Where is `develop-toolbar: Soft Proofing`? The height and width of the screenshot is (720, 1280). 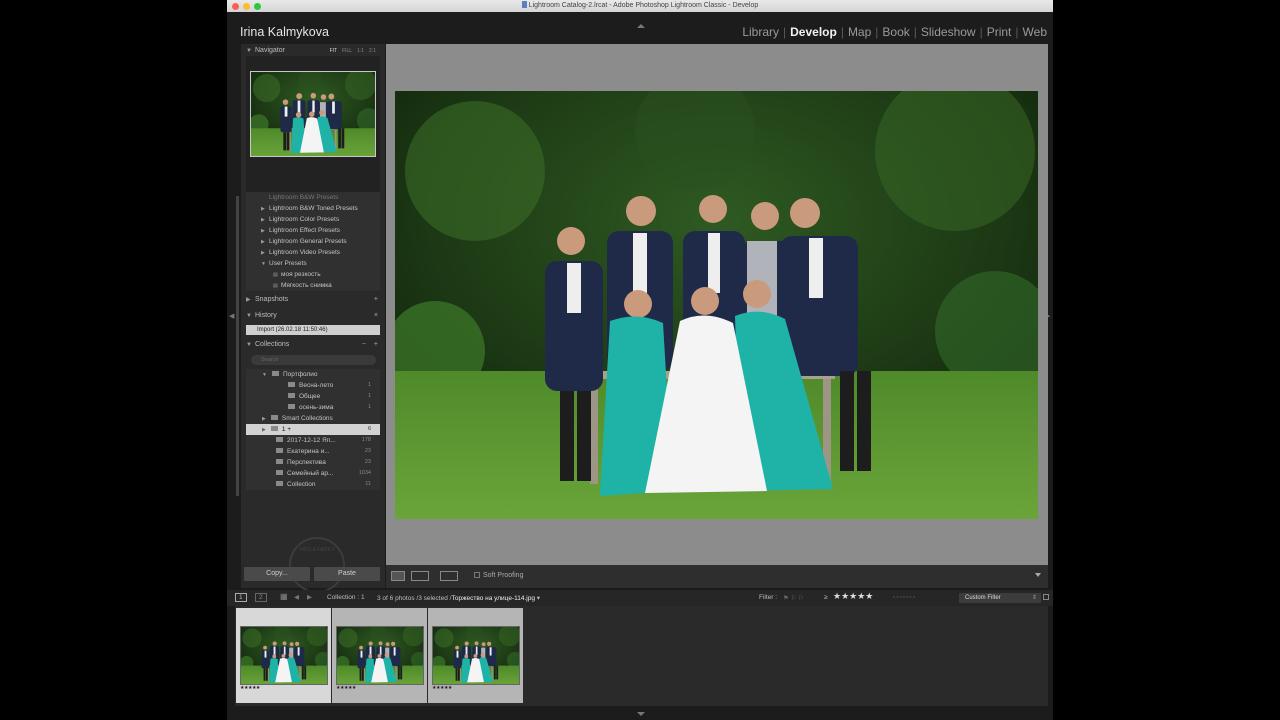 develop-toolbar: Soft Proofing is located at coordinates (717, 576).